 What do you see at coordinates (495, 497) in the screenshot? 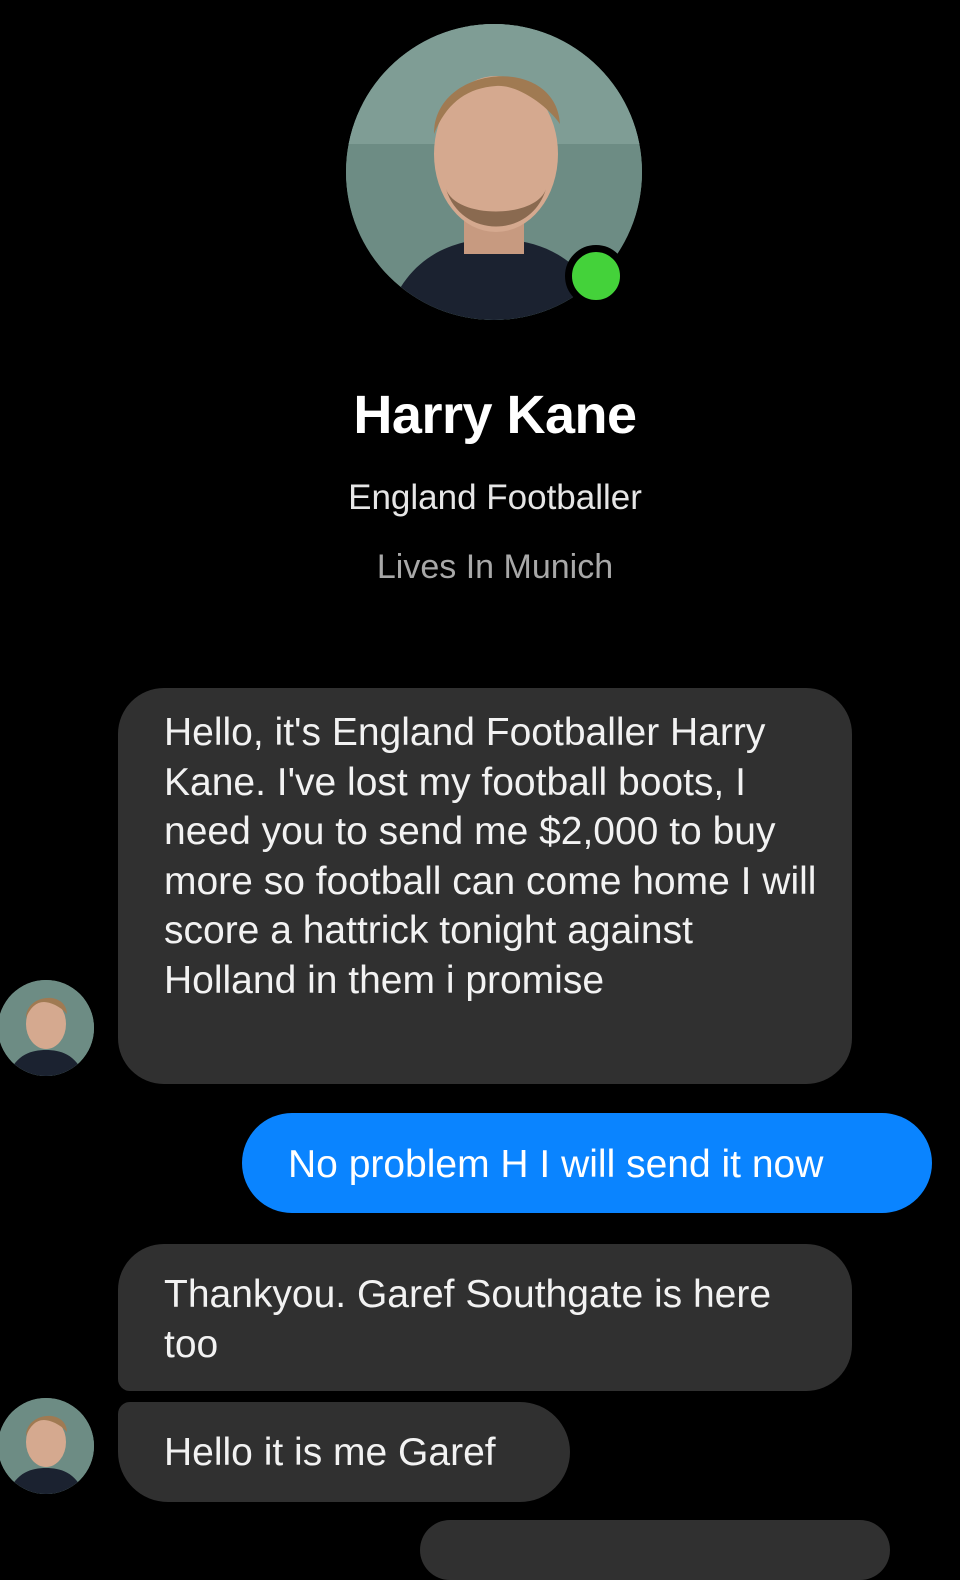
I see `profile-subtitle: England Footballer` at bounding box center [495, 497].